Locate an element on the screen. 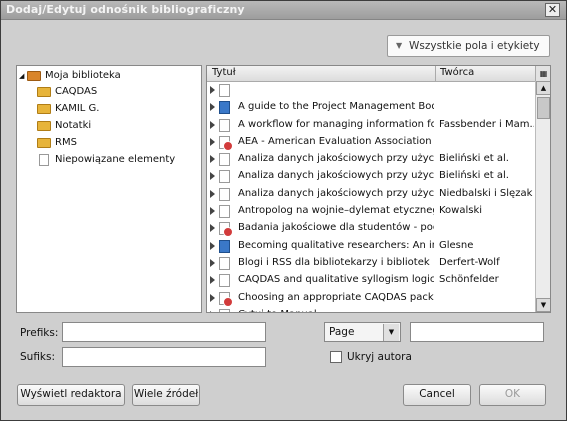 This screenshot has width=567, height=421. title-bar: Dodaj/Edytuj odnośnik bibliograficzny ✕ is located at coordinates (283, 10).